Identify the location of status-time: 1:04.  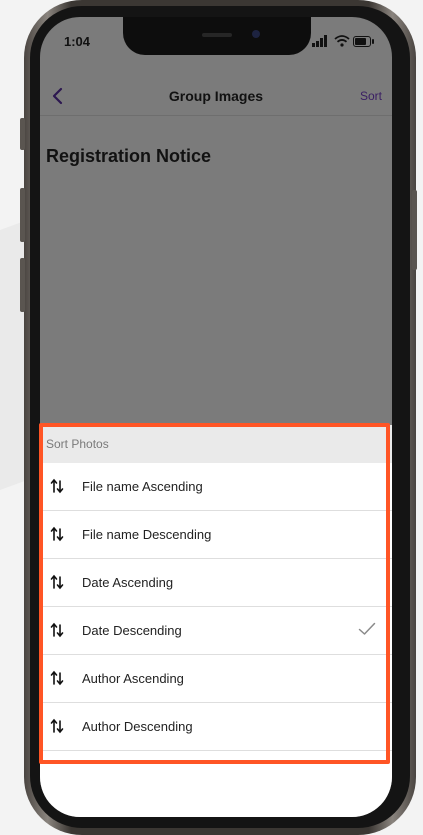
(77, 41).